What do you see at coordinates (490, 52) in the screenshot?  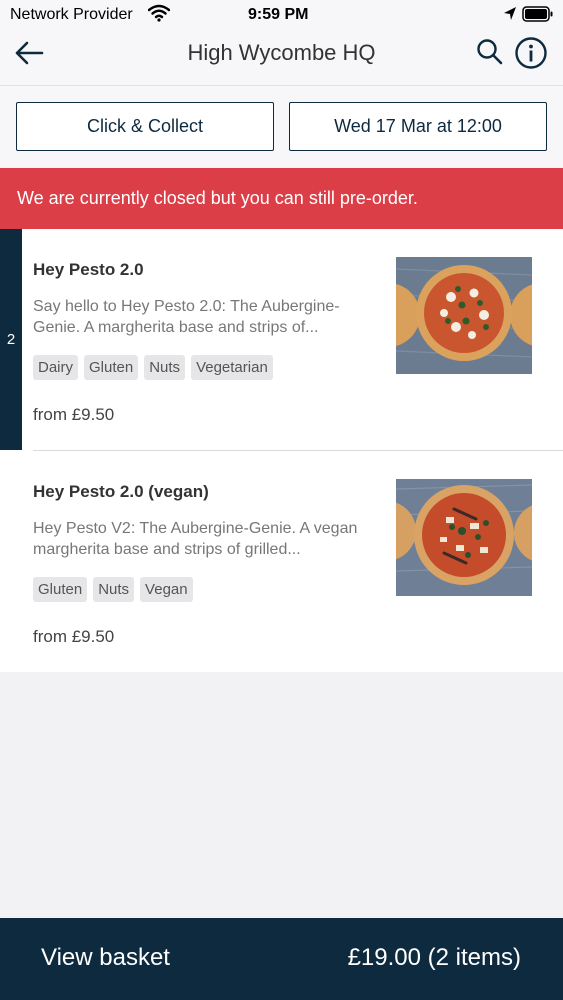 I see `search-icon` at bounding box center [490, 52].